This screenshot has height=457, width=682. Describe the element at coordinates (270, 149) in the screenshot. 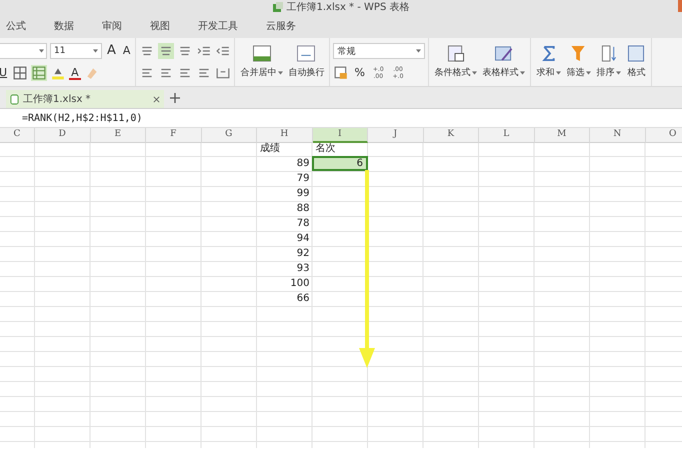

I see `table-cell-text: 成绩` at that location.